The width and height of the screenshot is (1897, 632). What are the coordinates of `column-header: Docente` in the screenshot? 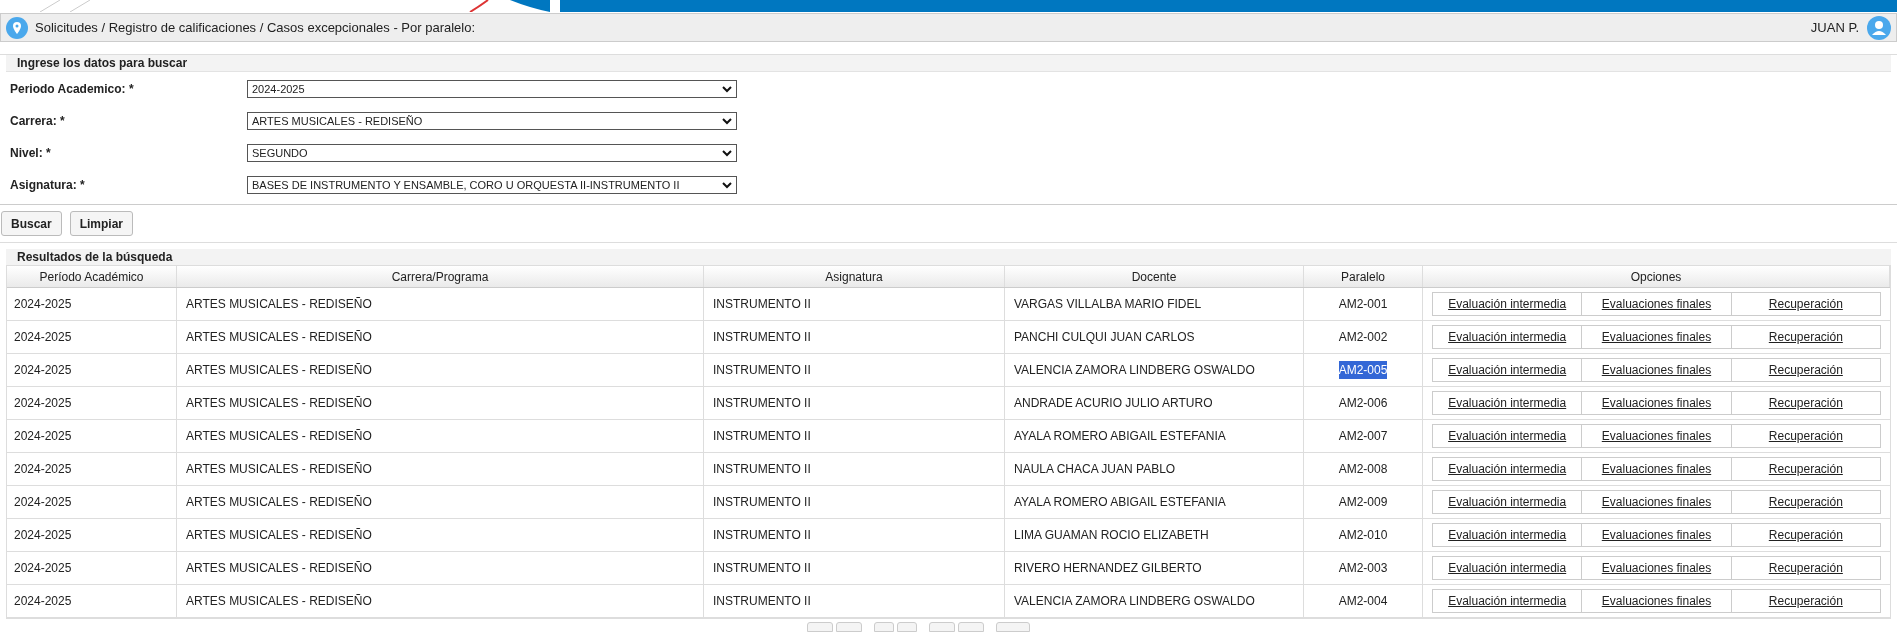 It's located at (1154, 277).